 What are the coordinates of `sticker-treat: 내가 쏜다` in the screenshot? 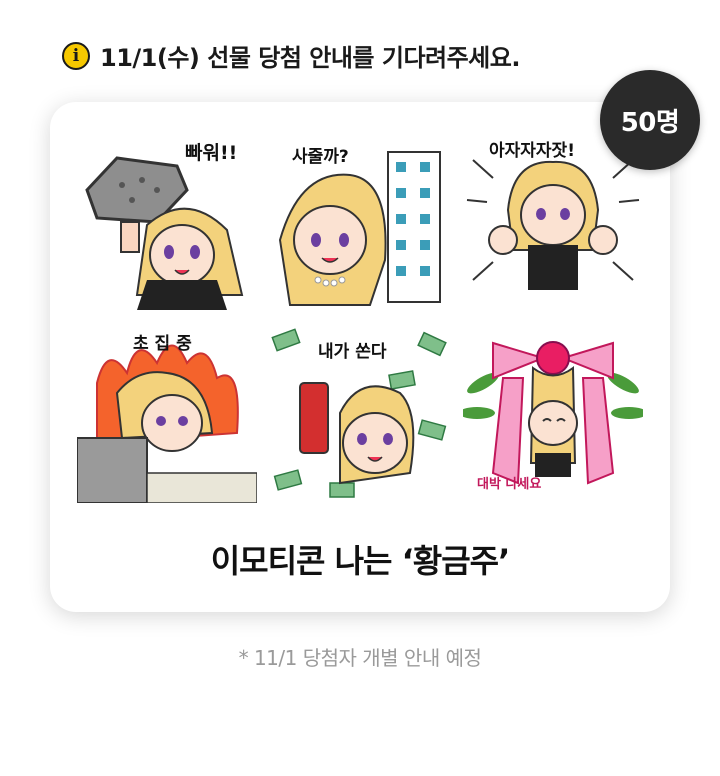 It's located at (360, 413).